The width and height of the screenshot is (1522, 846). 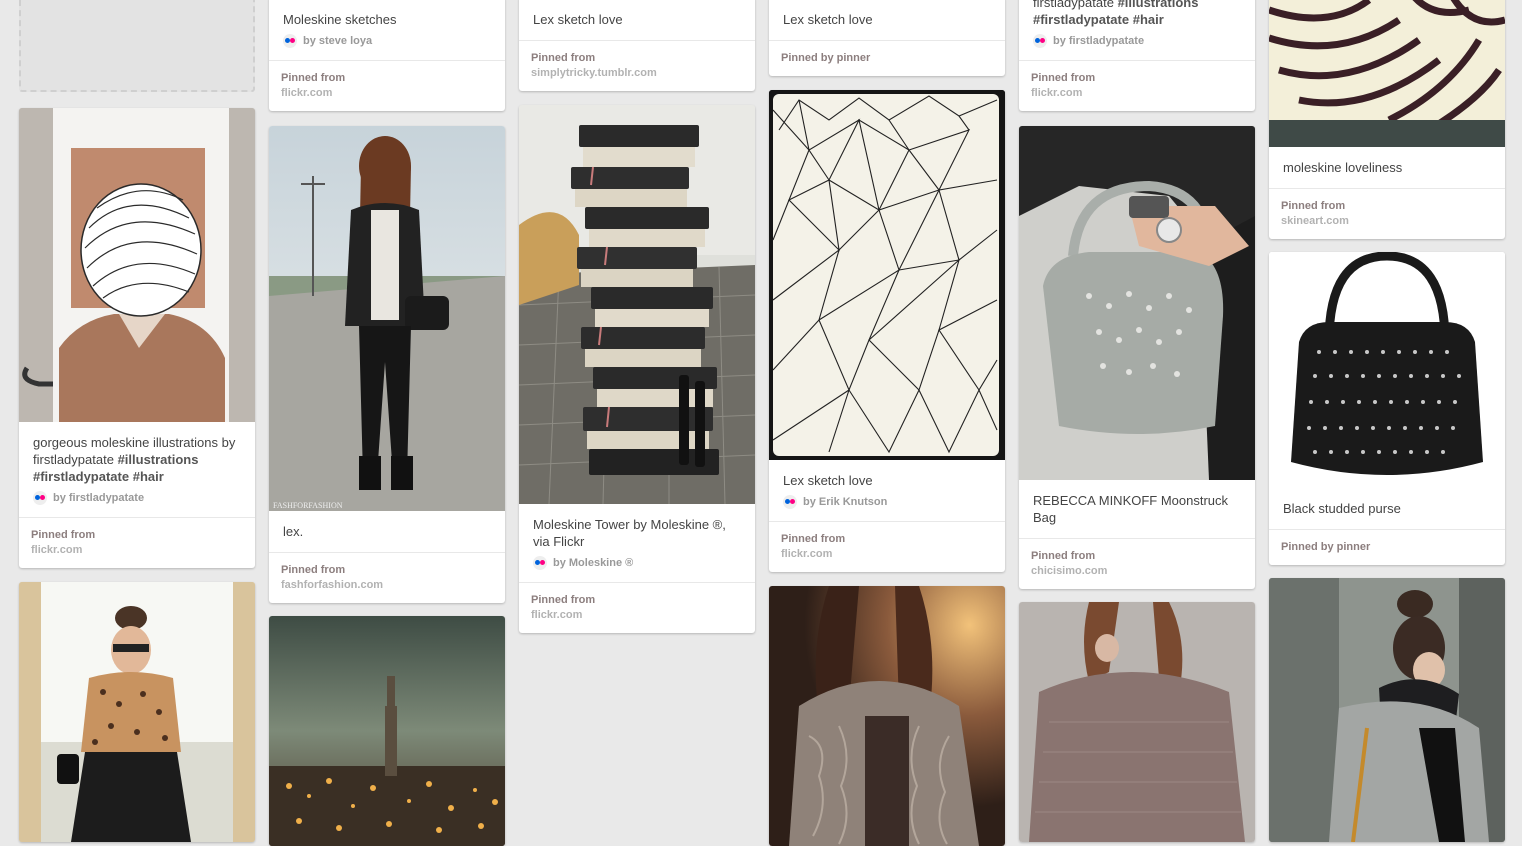 I want to click on street-fashion-photo: FASHFORFASHION, so click(x=387, y=318).